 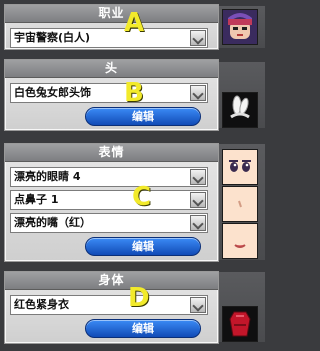 I want to click on label-letter-a: A, so click(x=134, y=23).